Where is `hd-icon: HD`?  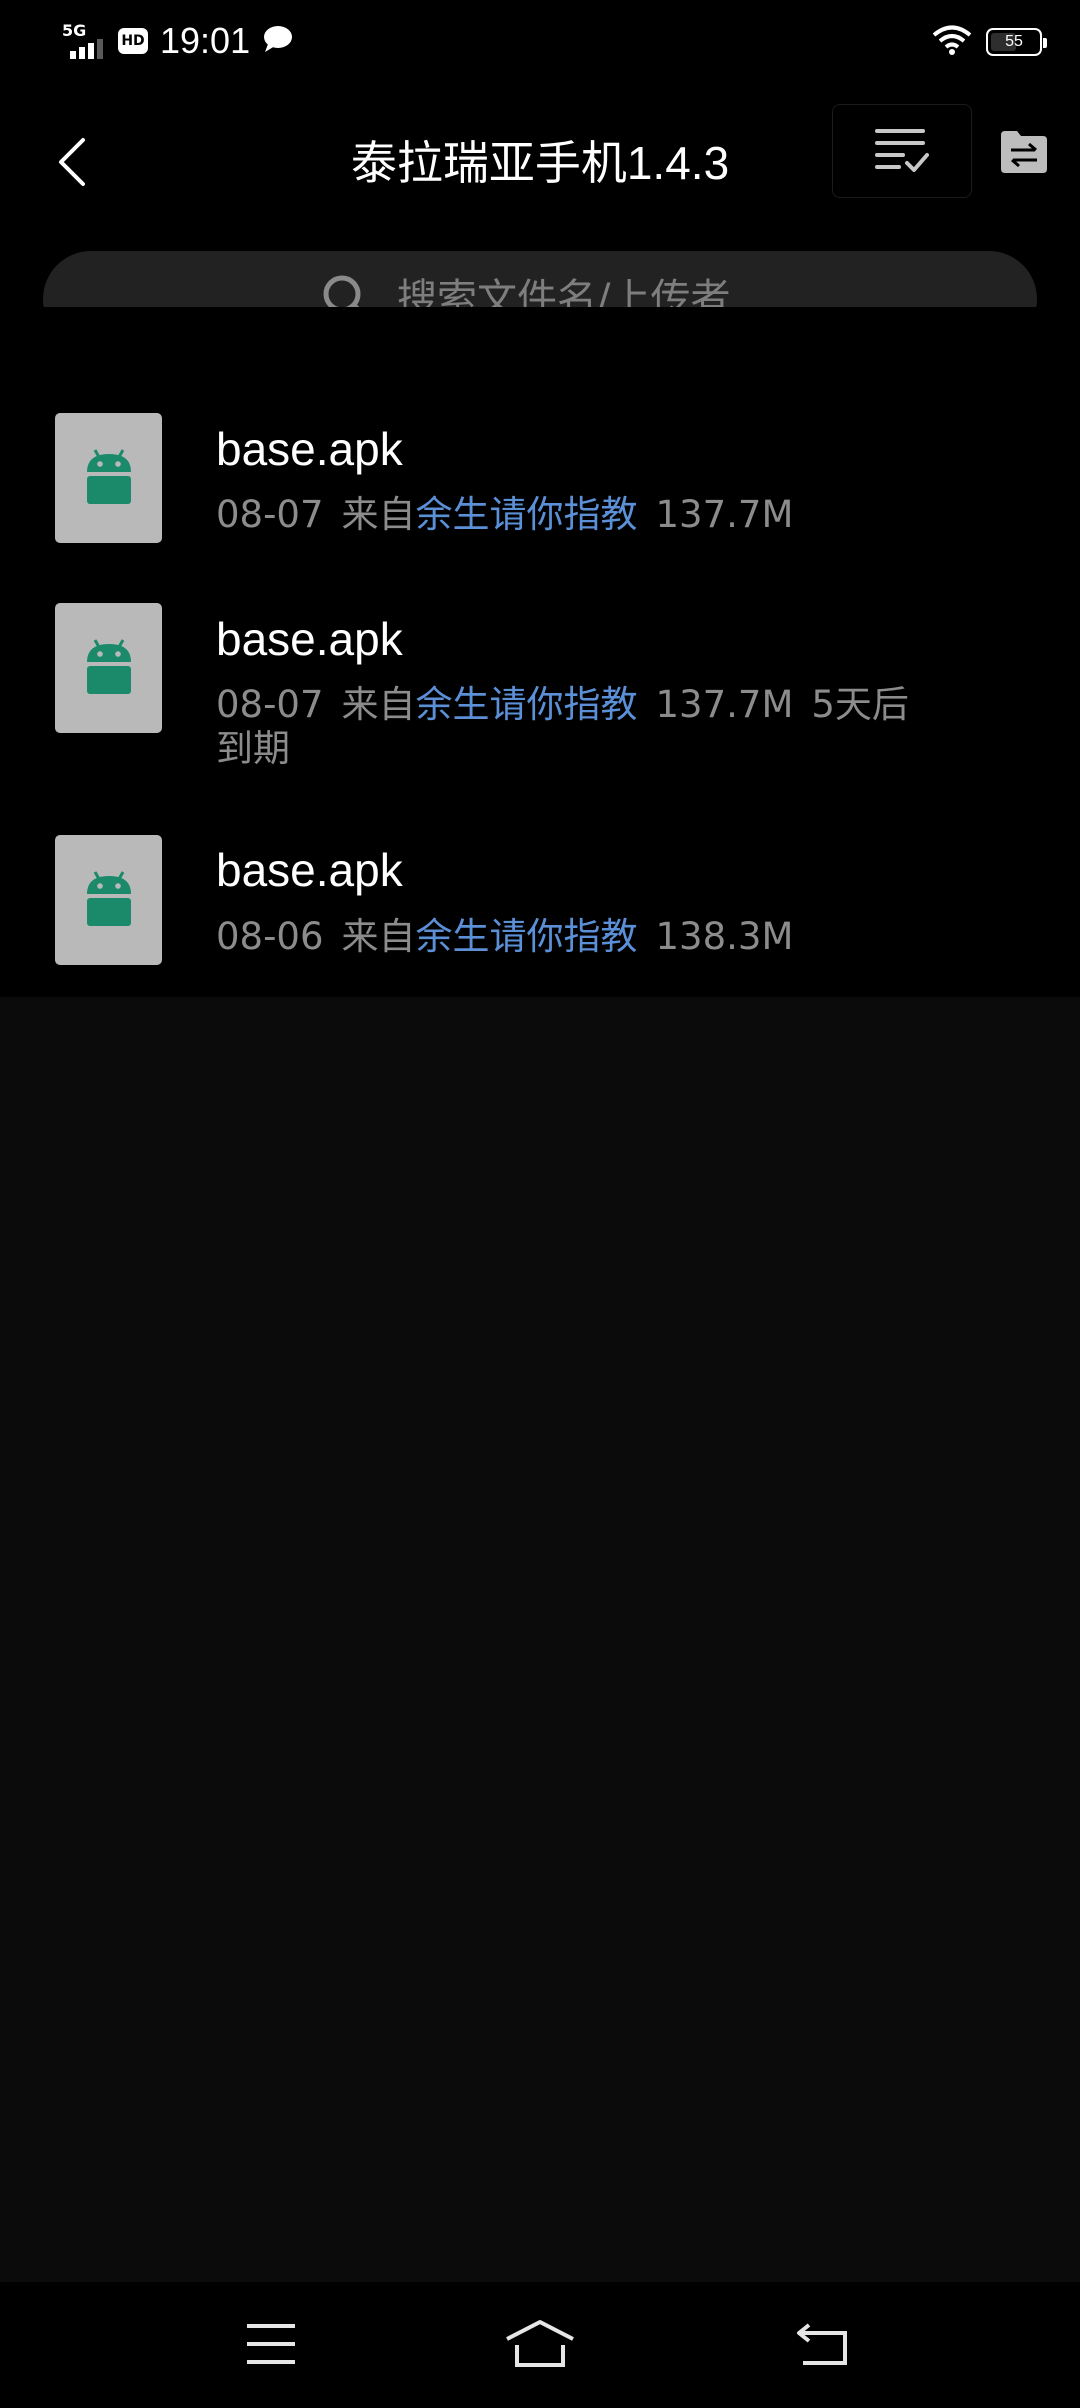 hd-icon: HD is located at coordinates (133, 41).